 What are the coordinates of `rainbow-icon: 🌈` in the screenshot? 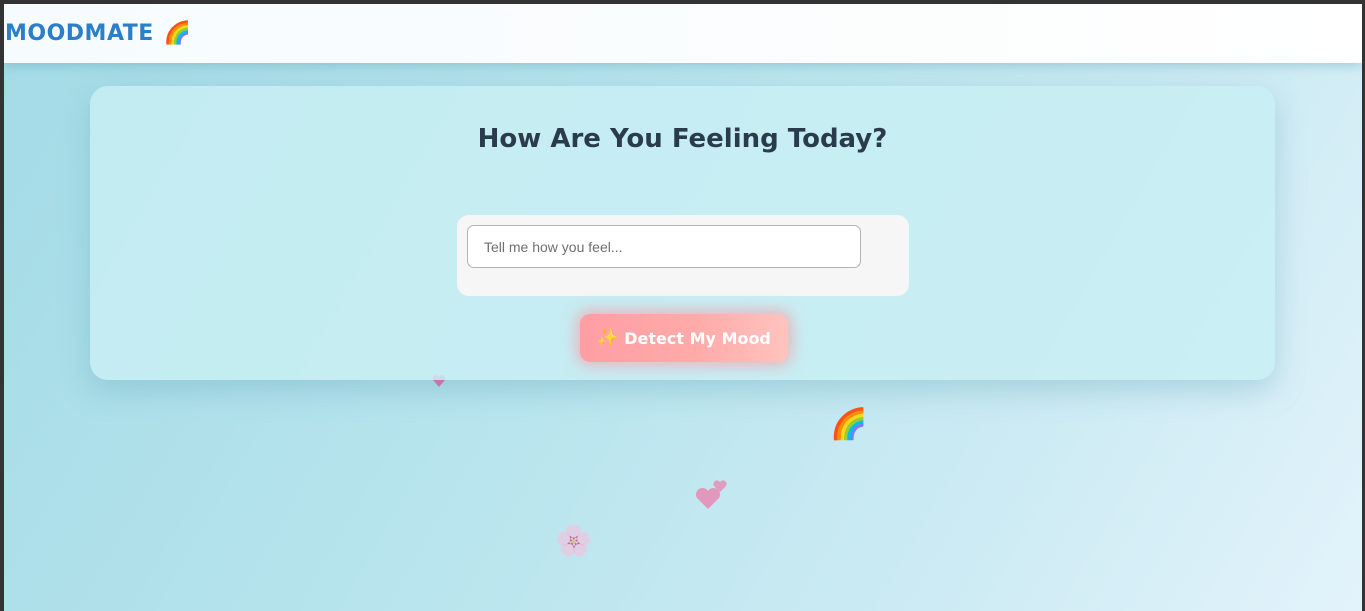 It's located at (177, 33).